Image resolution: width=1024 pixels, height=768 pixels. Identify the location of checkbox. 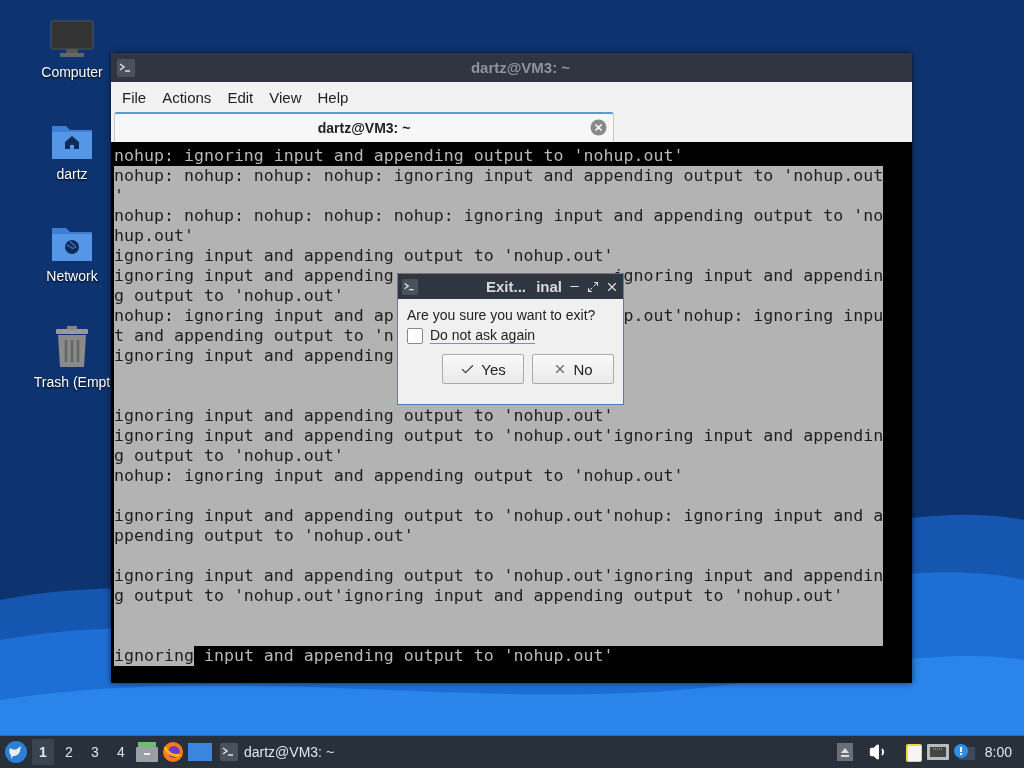
(415, 335).